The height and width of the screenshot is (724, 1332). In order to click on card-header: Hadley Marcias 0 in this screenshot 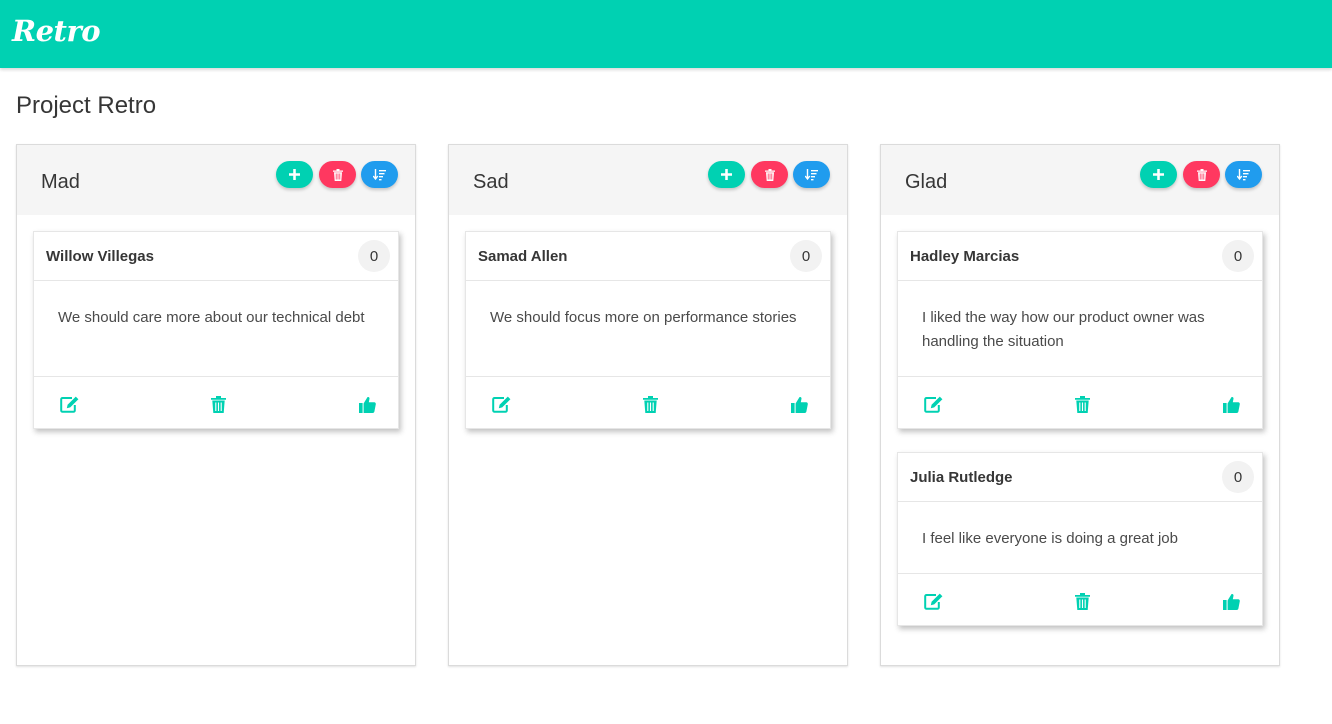, I will do `click(1080, 256)`.